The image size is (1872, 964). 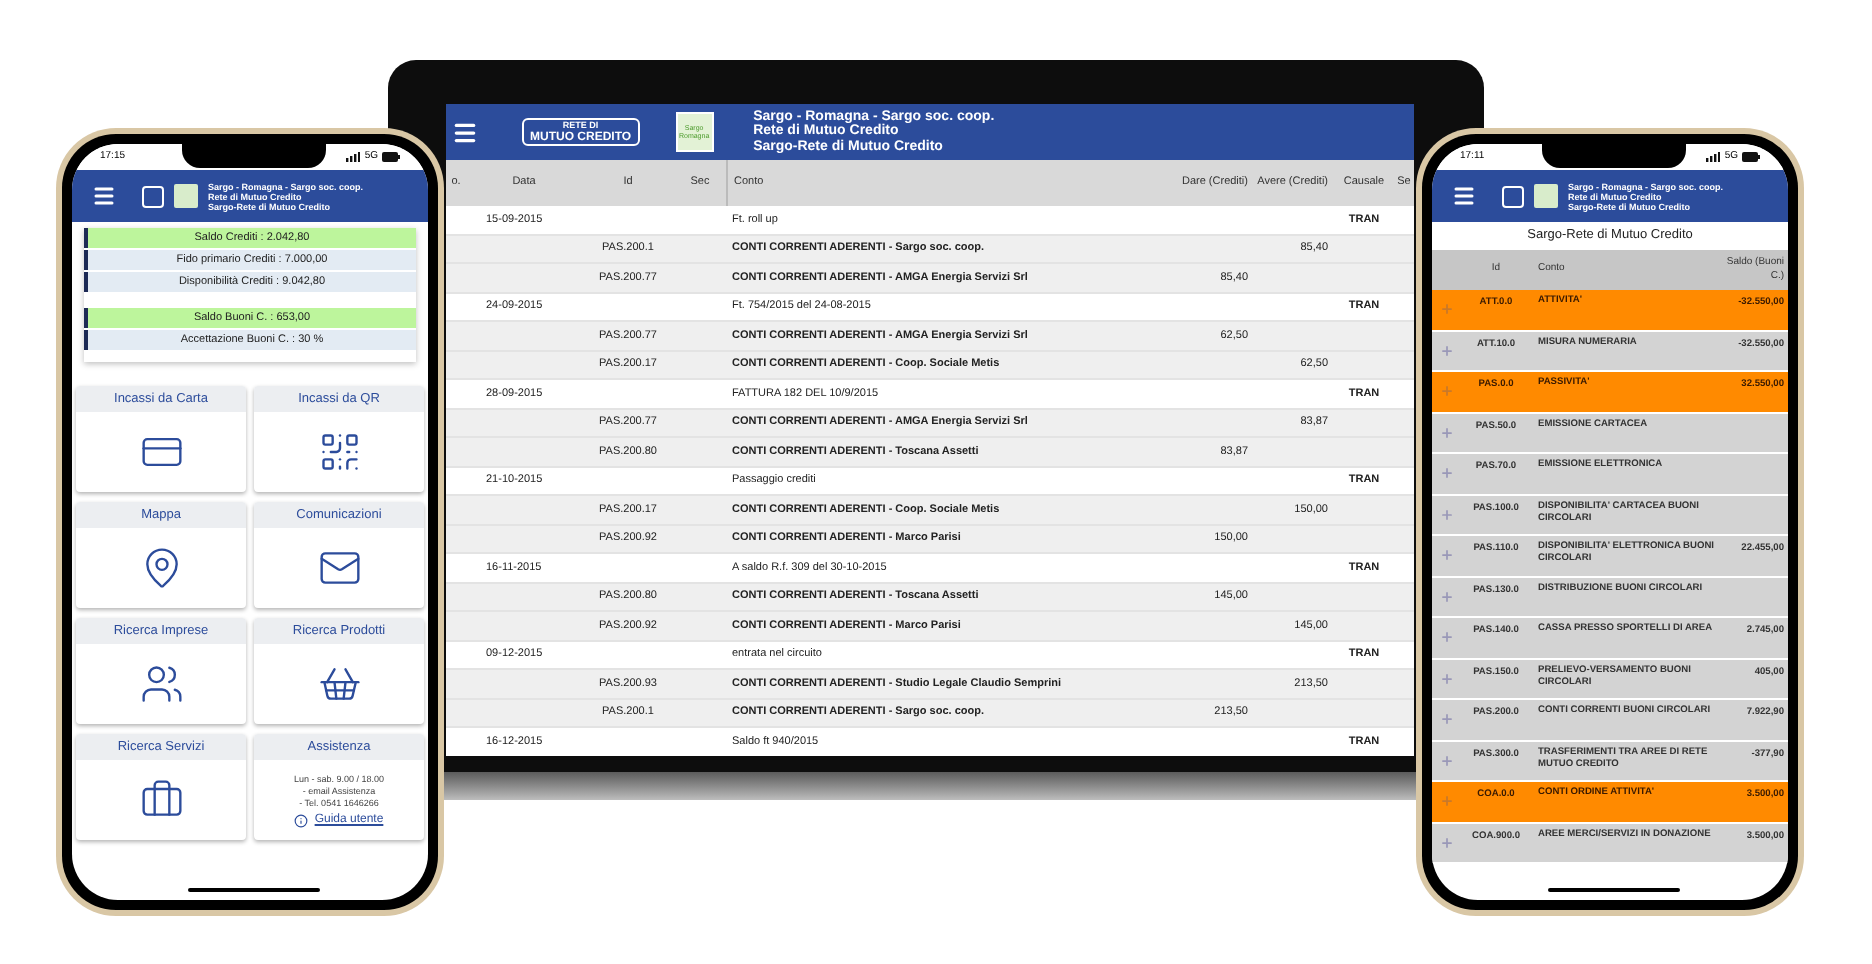 What do you see at coordinates (339, 568) in the screenshot?
I see `envelope-icon` at bounding box center [339, 568].